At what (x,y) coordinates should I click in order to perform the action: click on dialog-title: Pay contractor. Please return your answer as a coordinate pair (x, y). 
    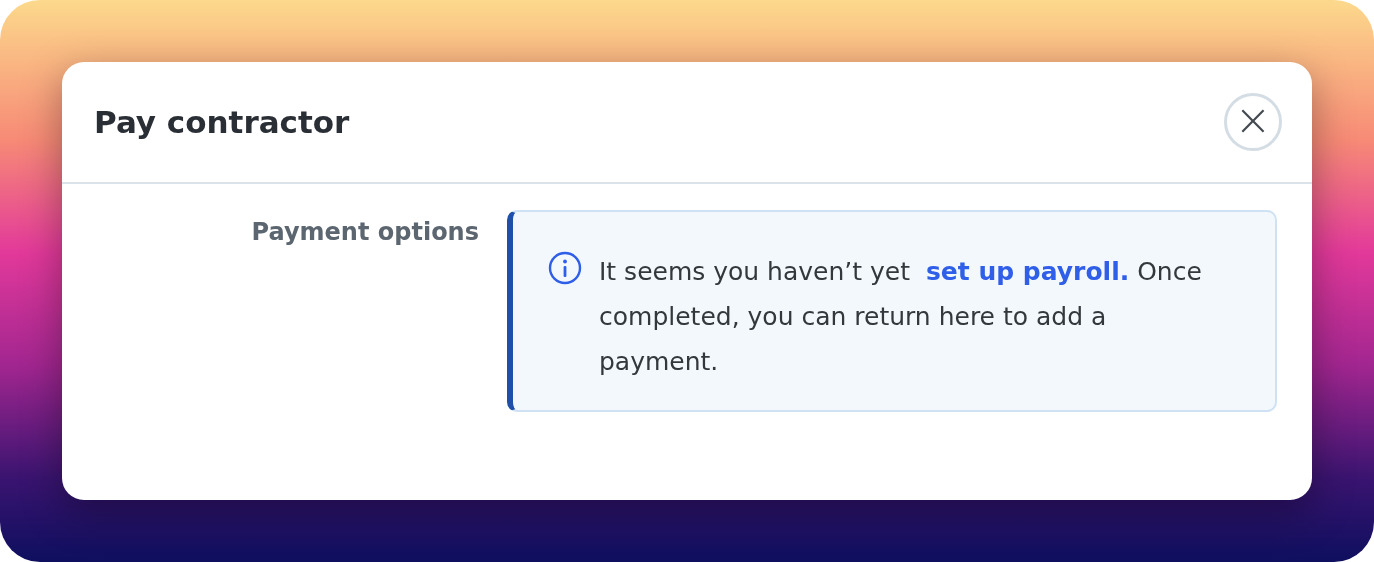
    Looking at the image, I should click on (222, 122).